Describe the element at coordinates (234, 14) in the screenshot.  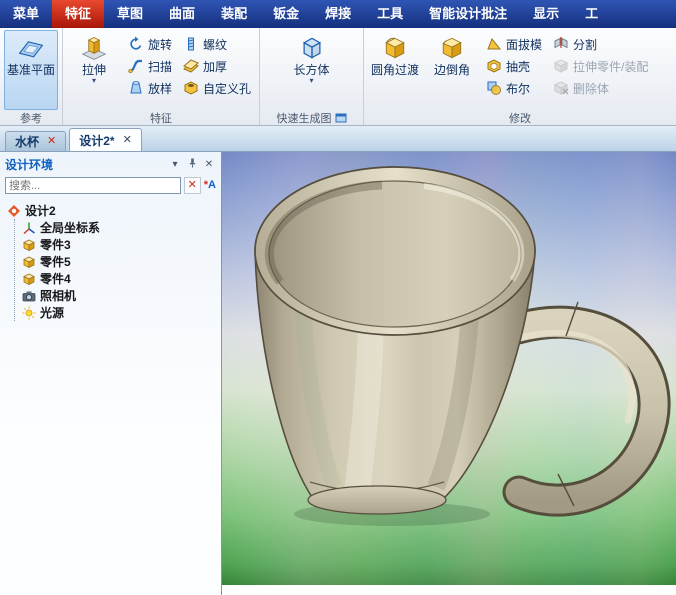
I see `menu-item-assembly: 装配` at that location.